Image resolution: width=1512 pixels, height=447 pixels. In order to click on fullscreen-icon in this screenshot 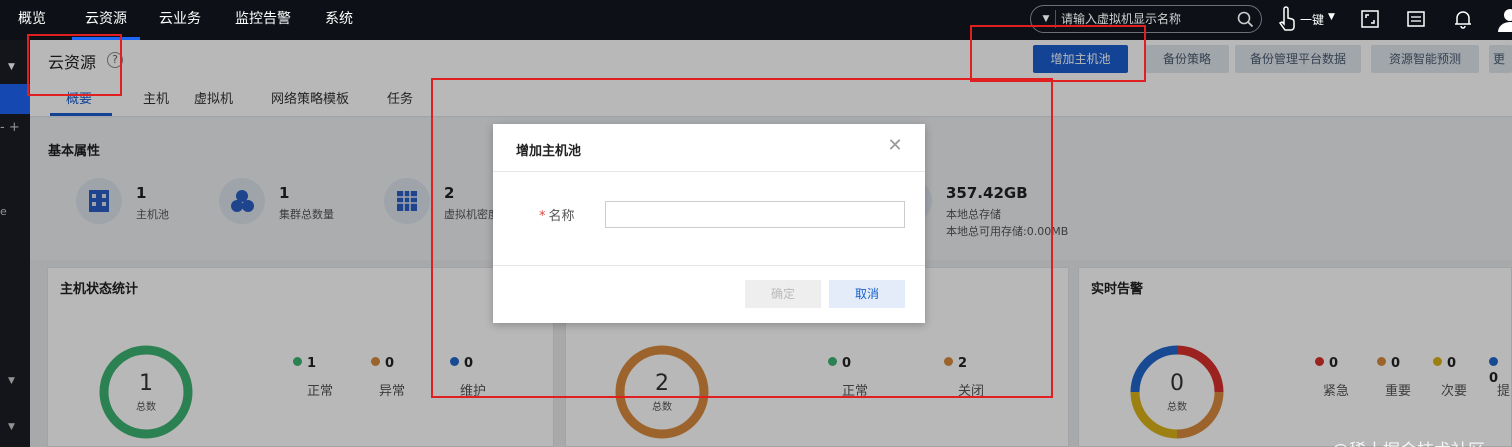, I will do `click(1370, 19)`.